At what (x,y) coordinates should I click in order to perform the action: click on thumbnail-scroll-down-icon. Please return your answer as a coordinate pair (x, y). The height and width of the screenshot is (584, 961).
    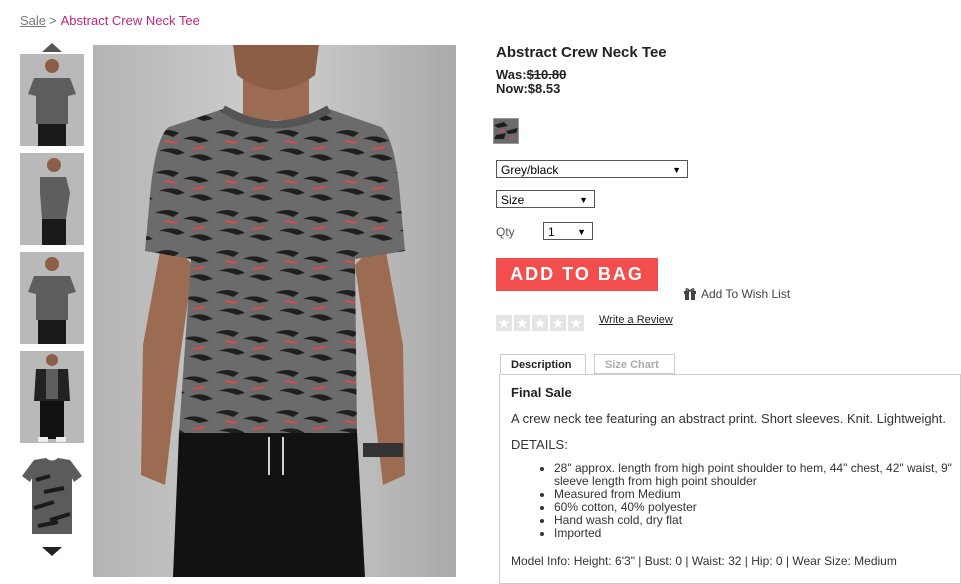
    Looking at the image, I should click on (52, 551).